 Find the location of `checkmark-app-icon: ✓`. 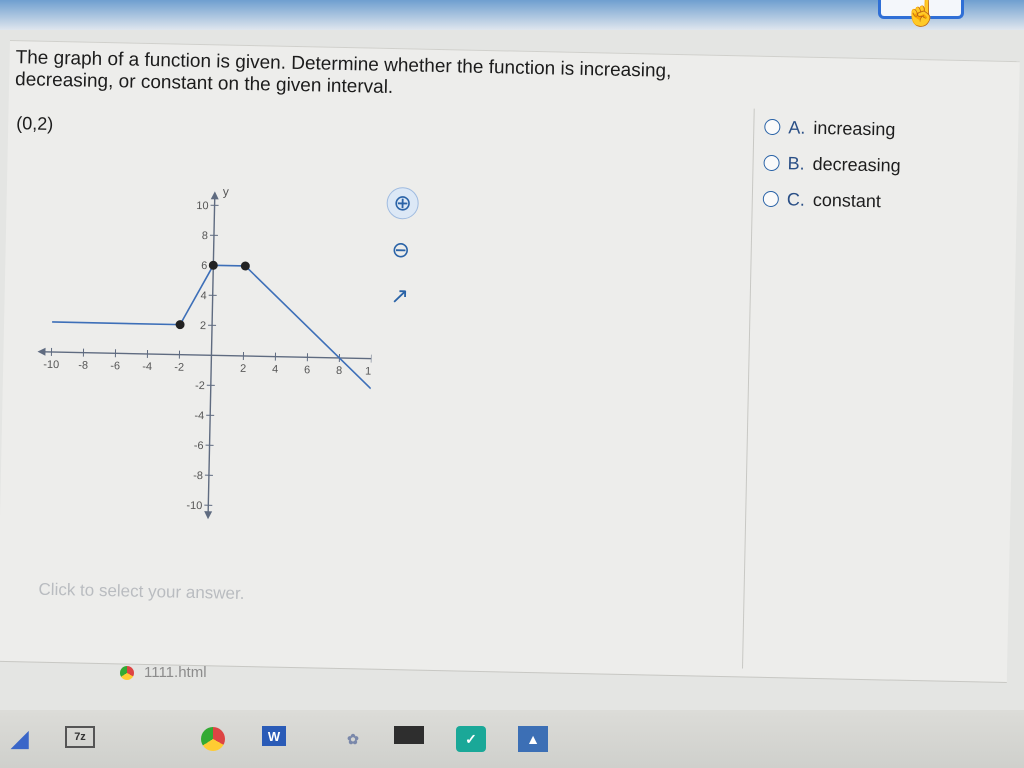

checkmark-app-icon: ✓ is located at coordinates (471, 739).